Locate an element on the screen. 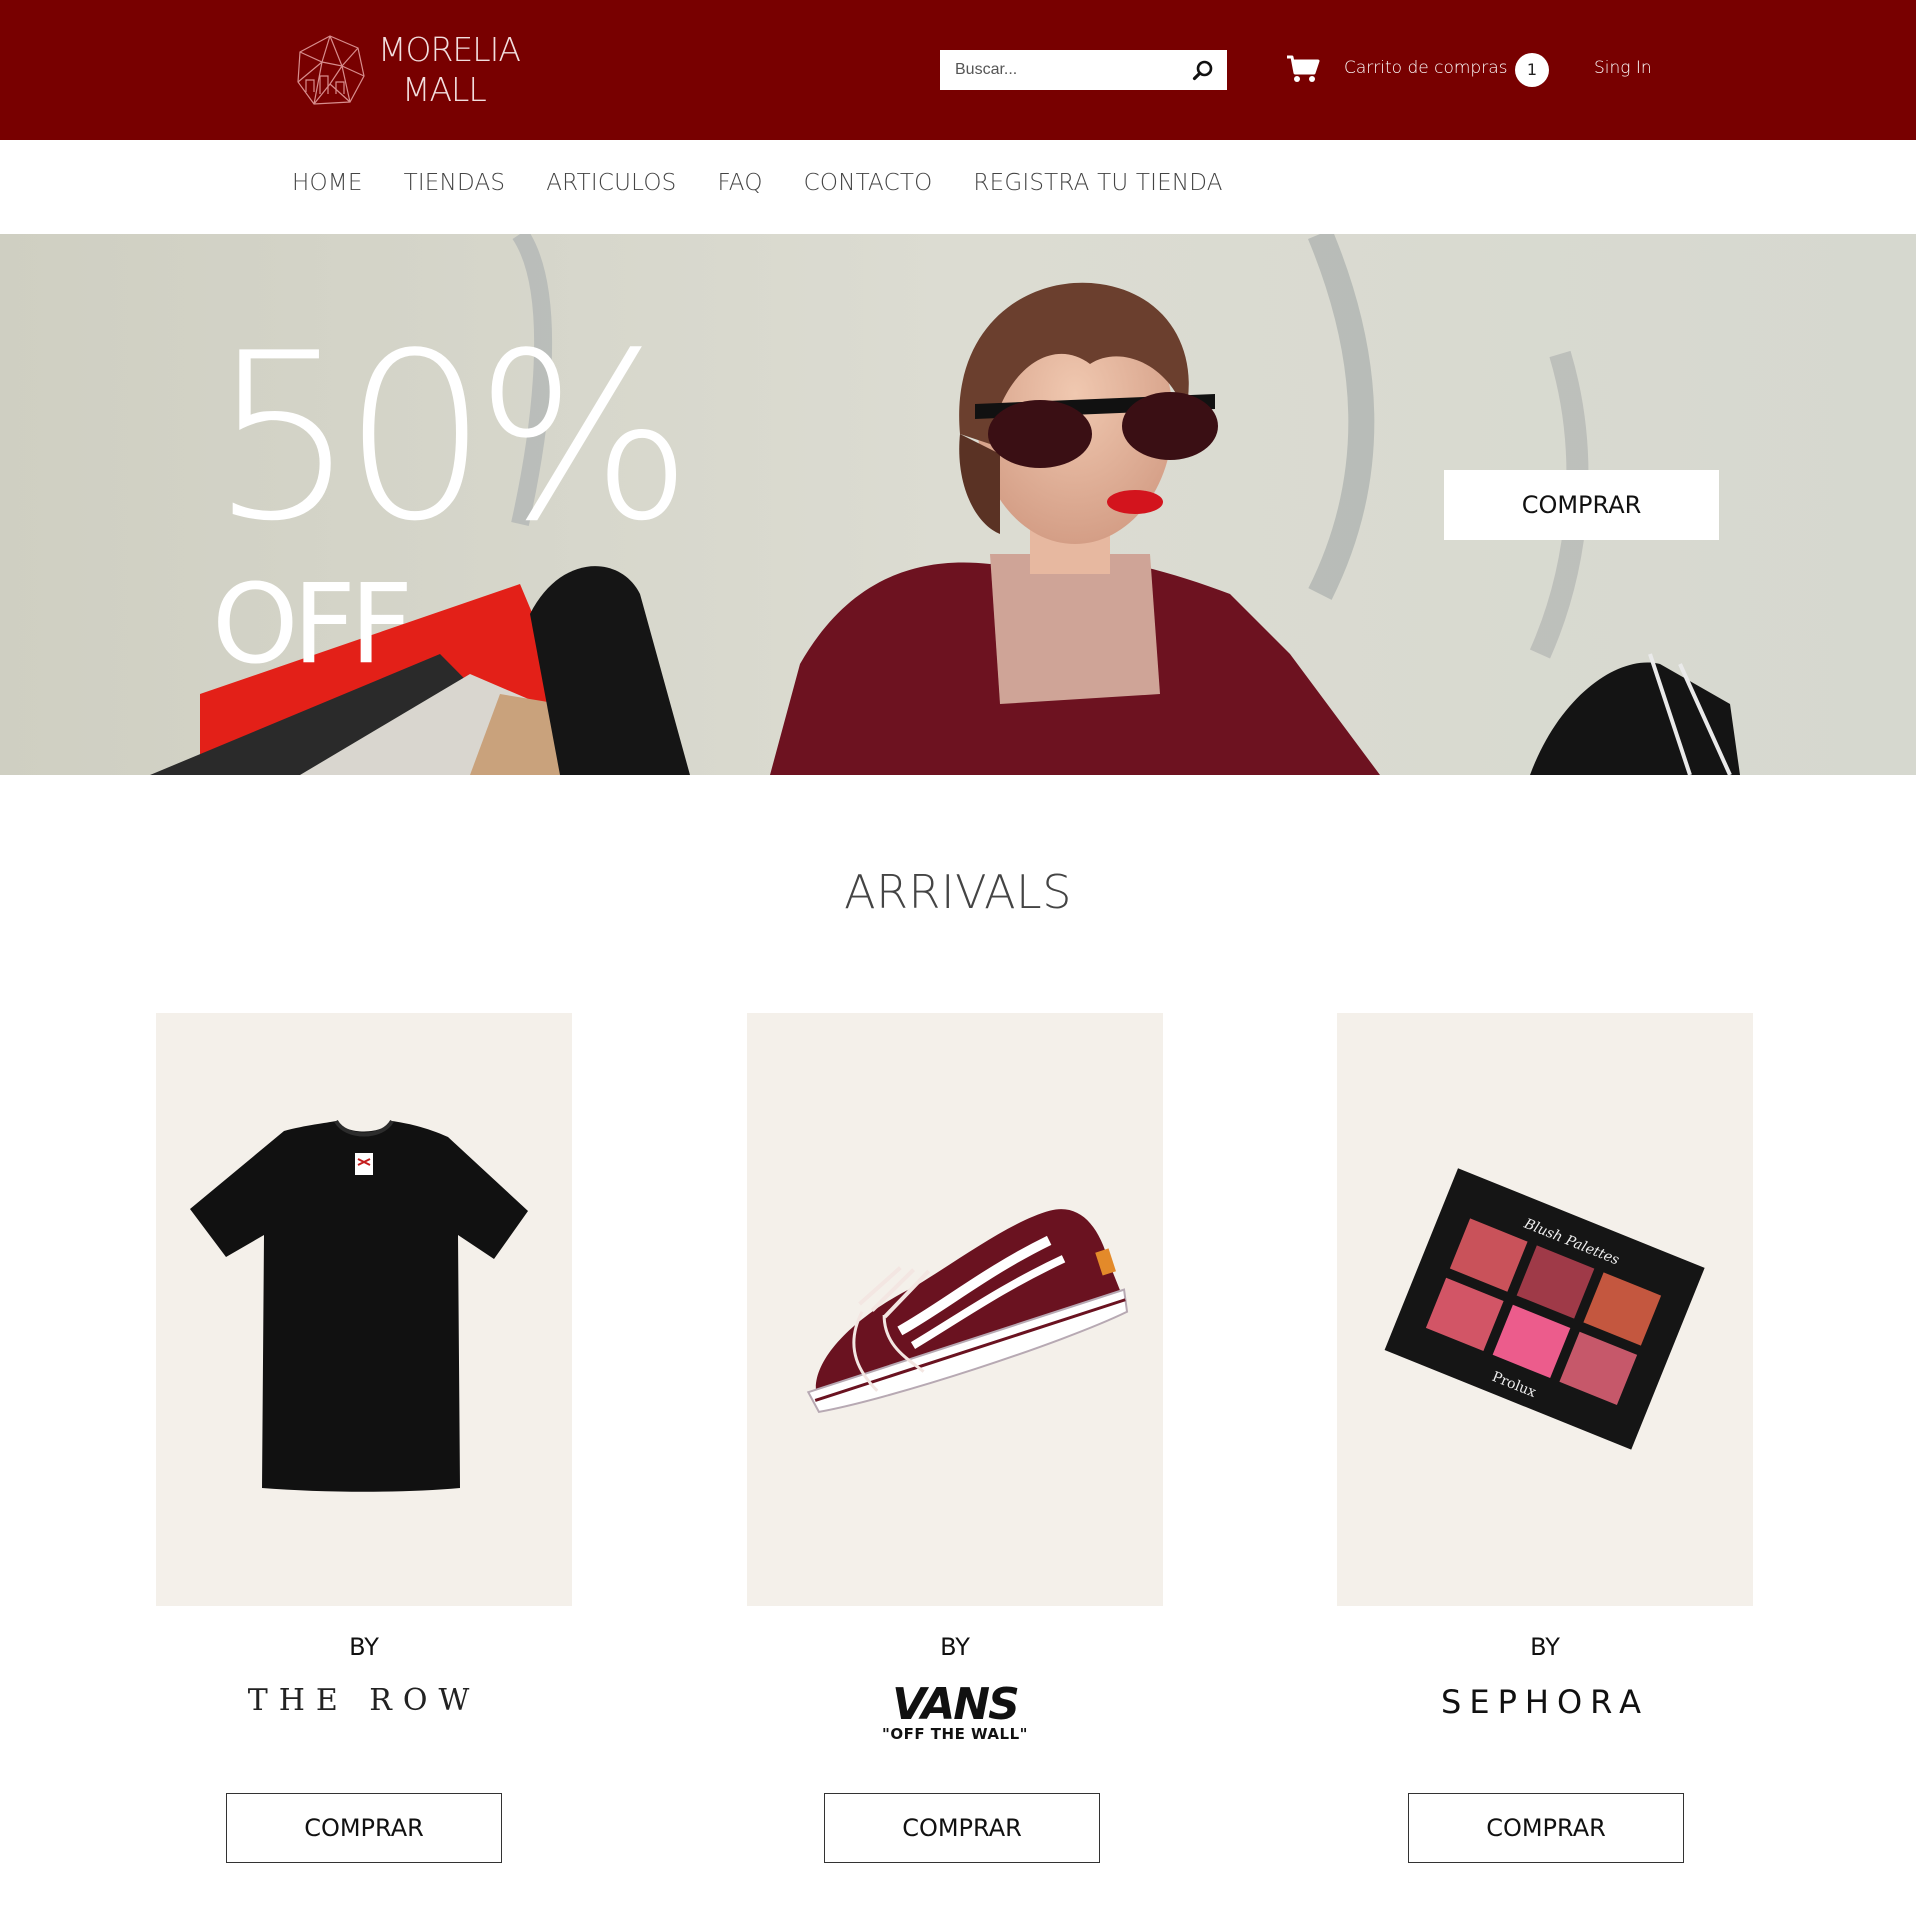  brand-tagline: "OFF THE WALL" is located at coordinates (955, 1734).